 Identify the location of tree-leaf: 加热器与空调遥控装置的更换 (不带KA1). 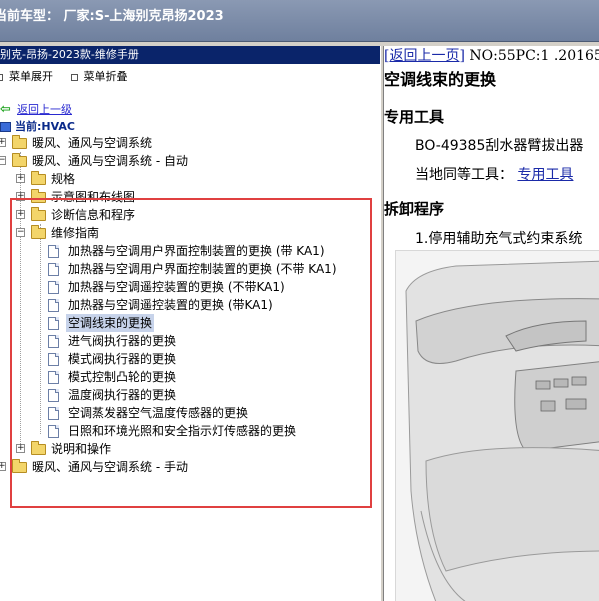
(190, 287).